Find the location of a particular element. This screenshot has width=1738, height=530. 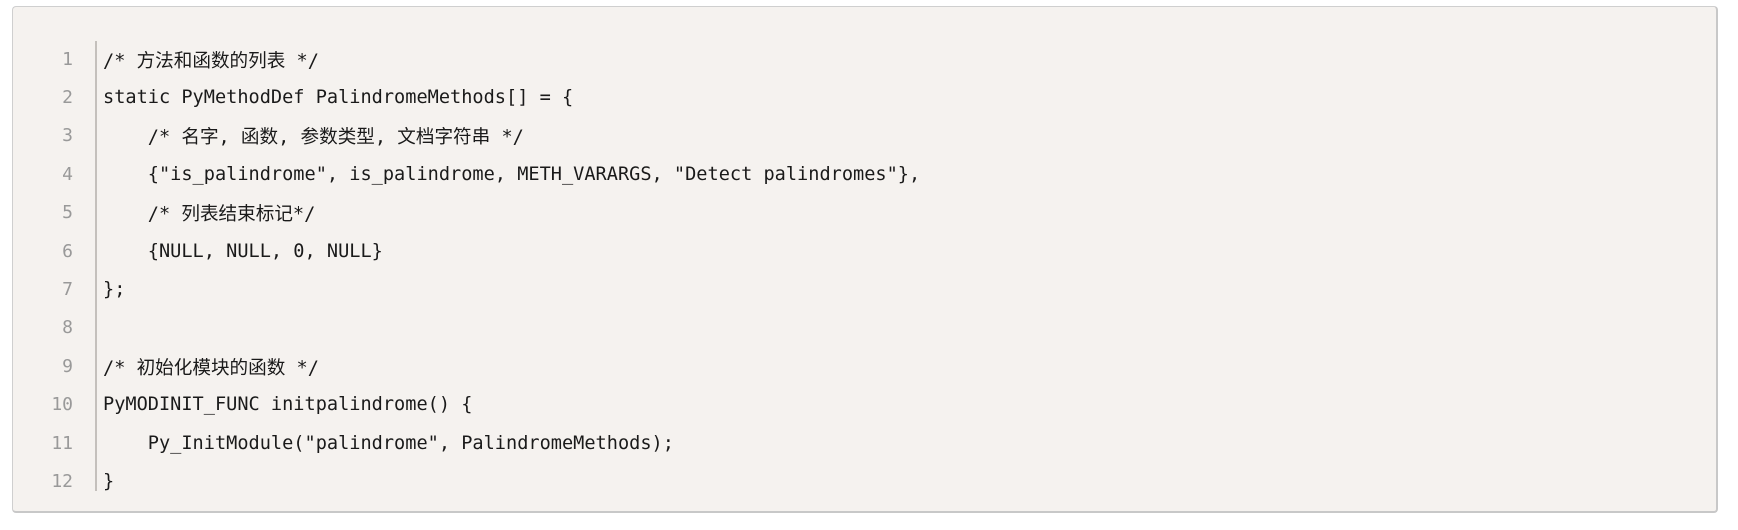

line-number: 11 is located at coordinates (62, 443).